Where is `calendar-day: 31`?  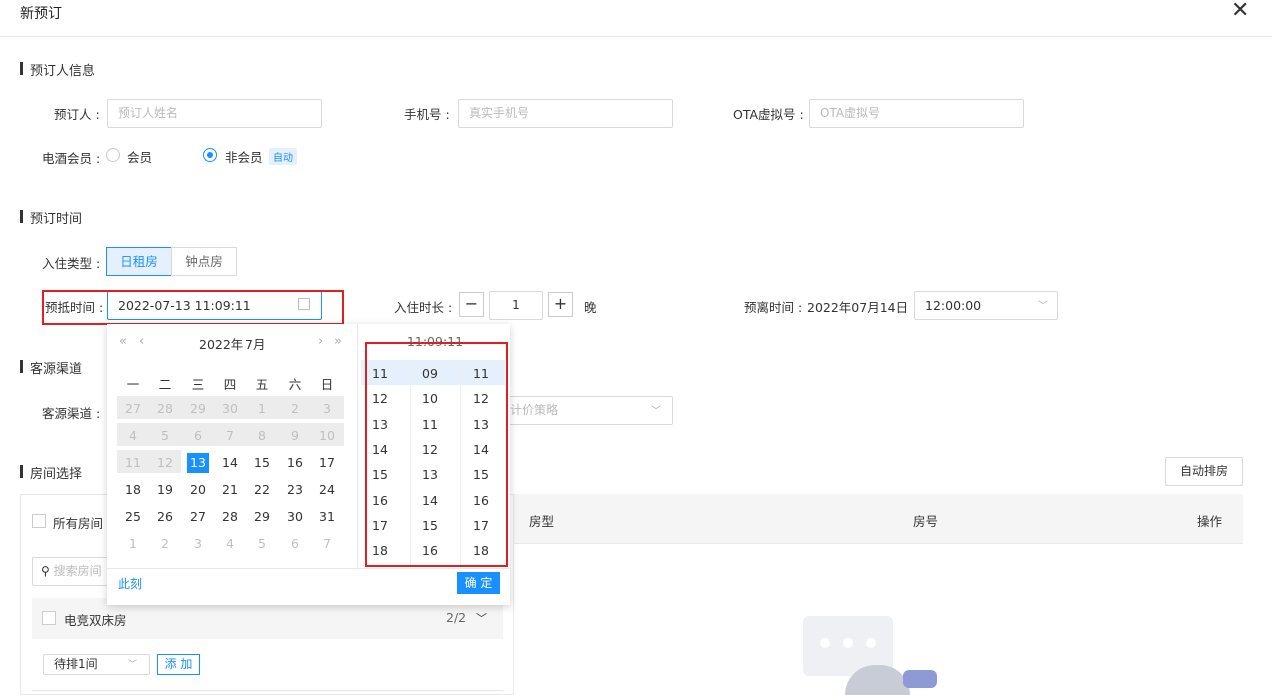
calendar-day: 31 is located at coordinates (327, 517).